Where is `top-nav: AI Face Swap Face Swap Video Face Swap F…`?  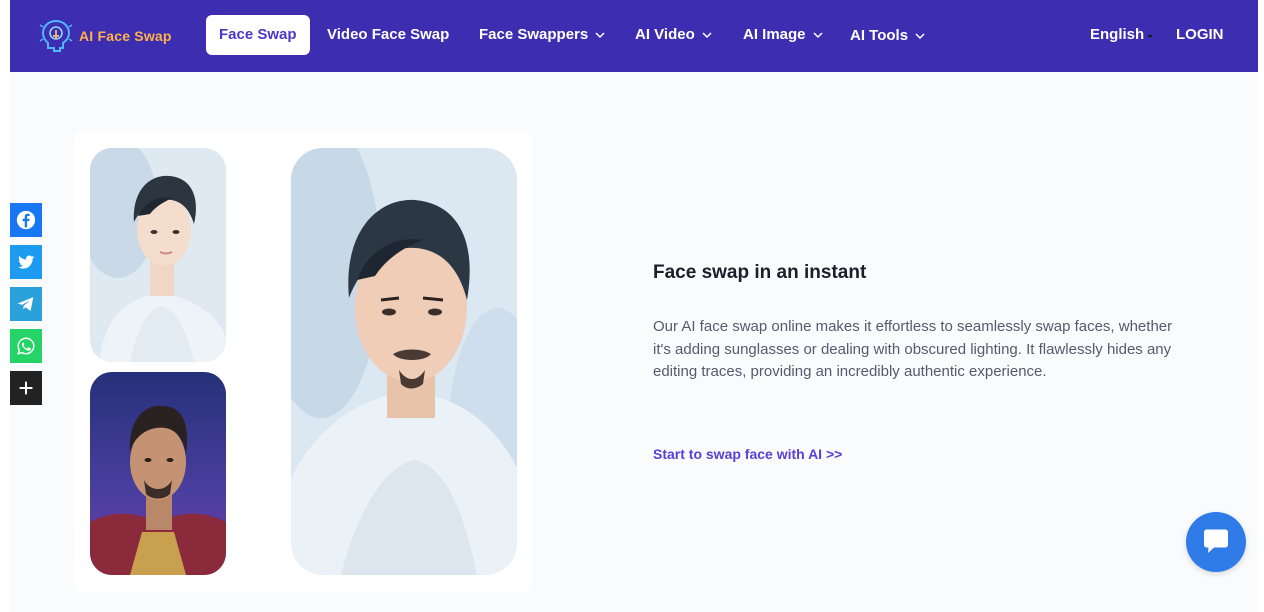
top-nav: AI Face Swap Face Swap Video Face Swap F… is located at coordinates (634, 36).